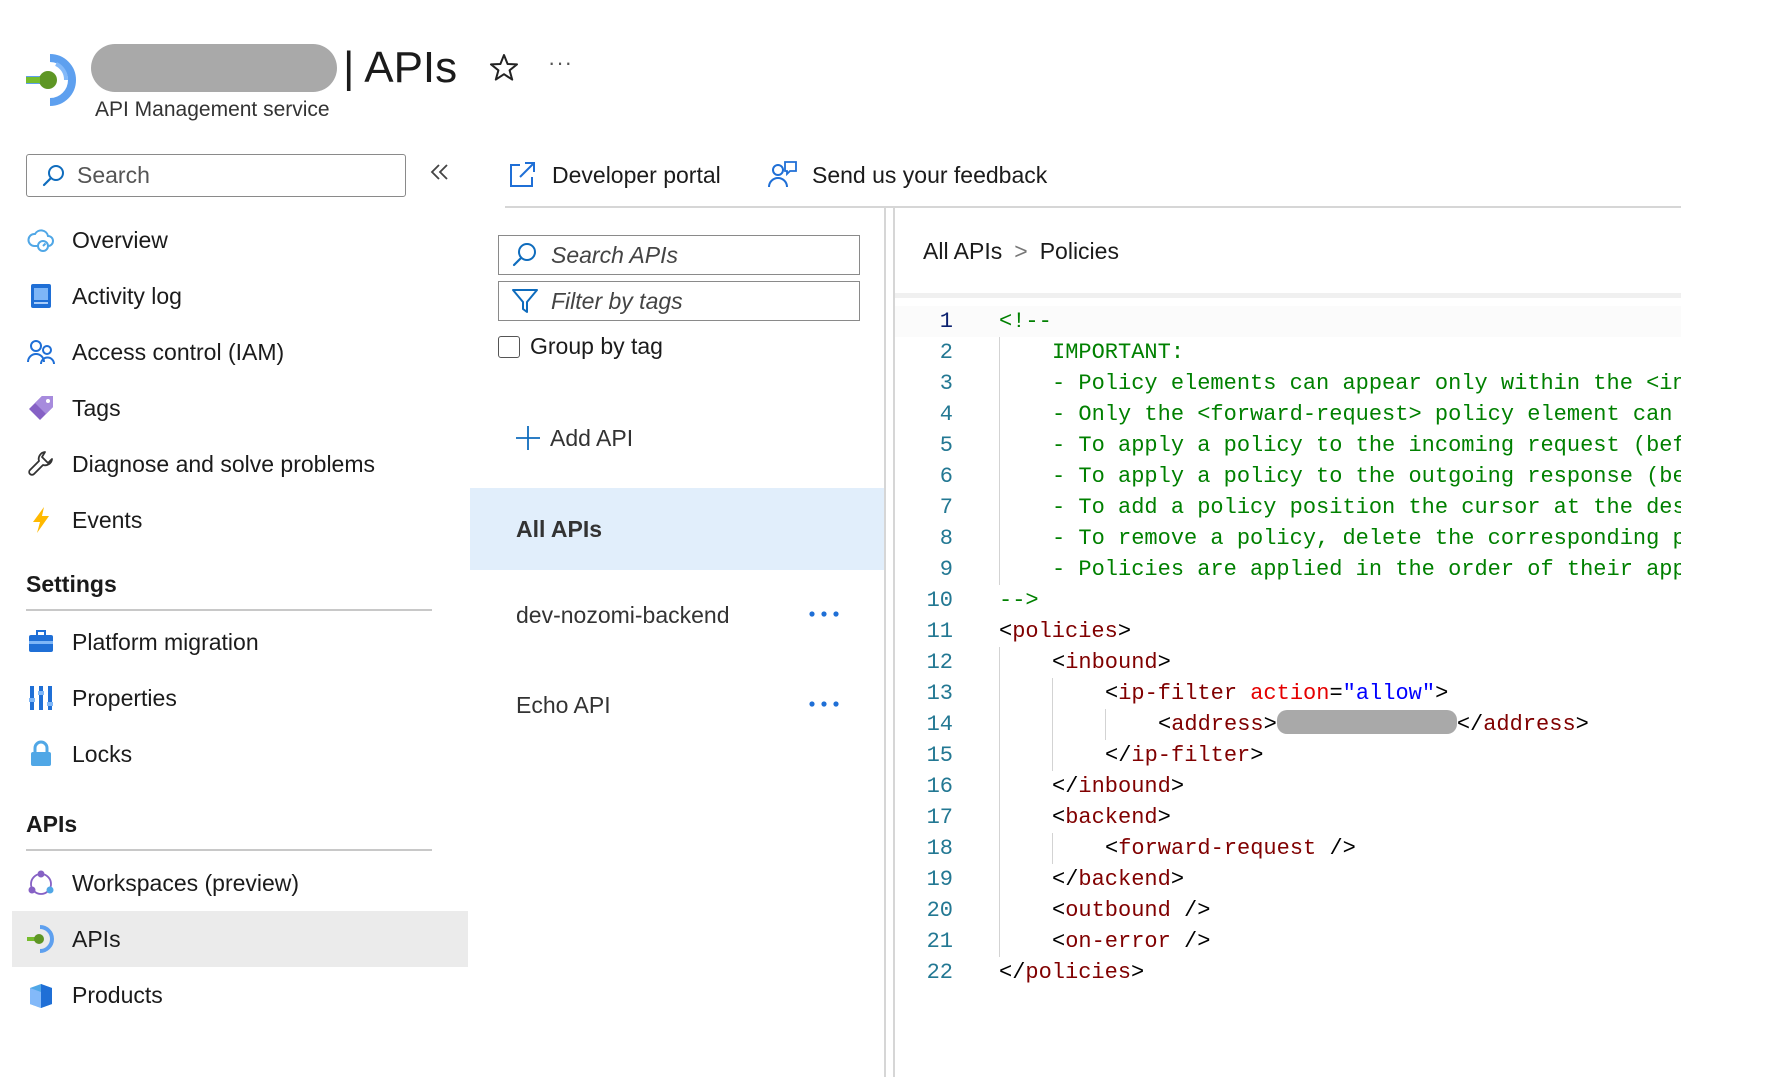 This screenshot has width=1770, height=1084. What do you see at coordinates (999, 461) in the screenshot?
I see `indent-guide` at bounding box center [999, 461].